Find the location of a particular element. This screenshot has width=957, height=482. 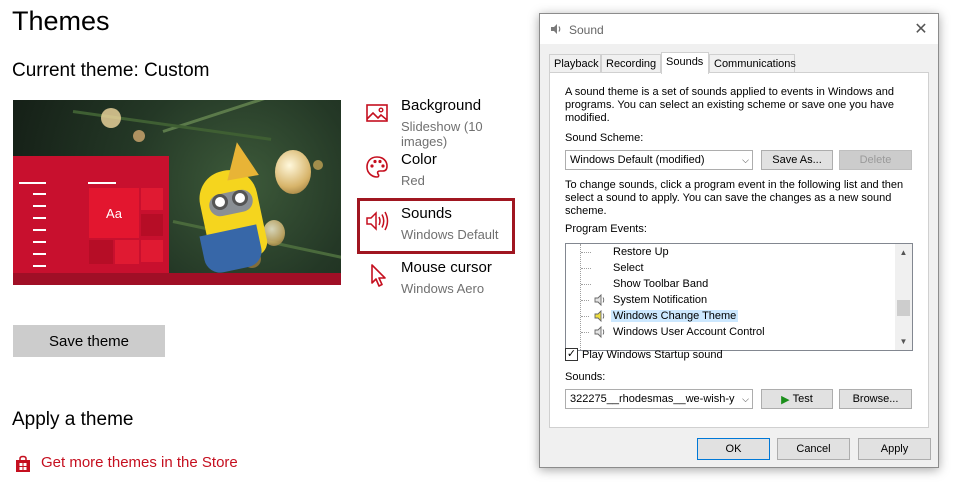

close-icon: ✕ is located at coordinates (921, 29).